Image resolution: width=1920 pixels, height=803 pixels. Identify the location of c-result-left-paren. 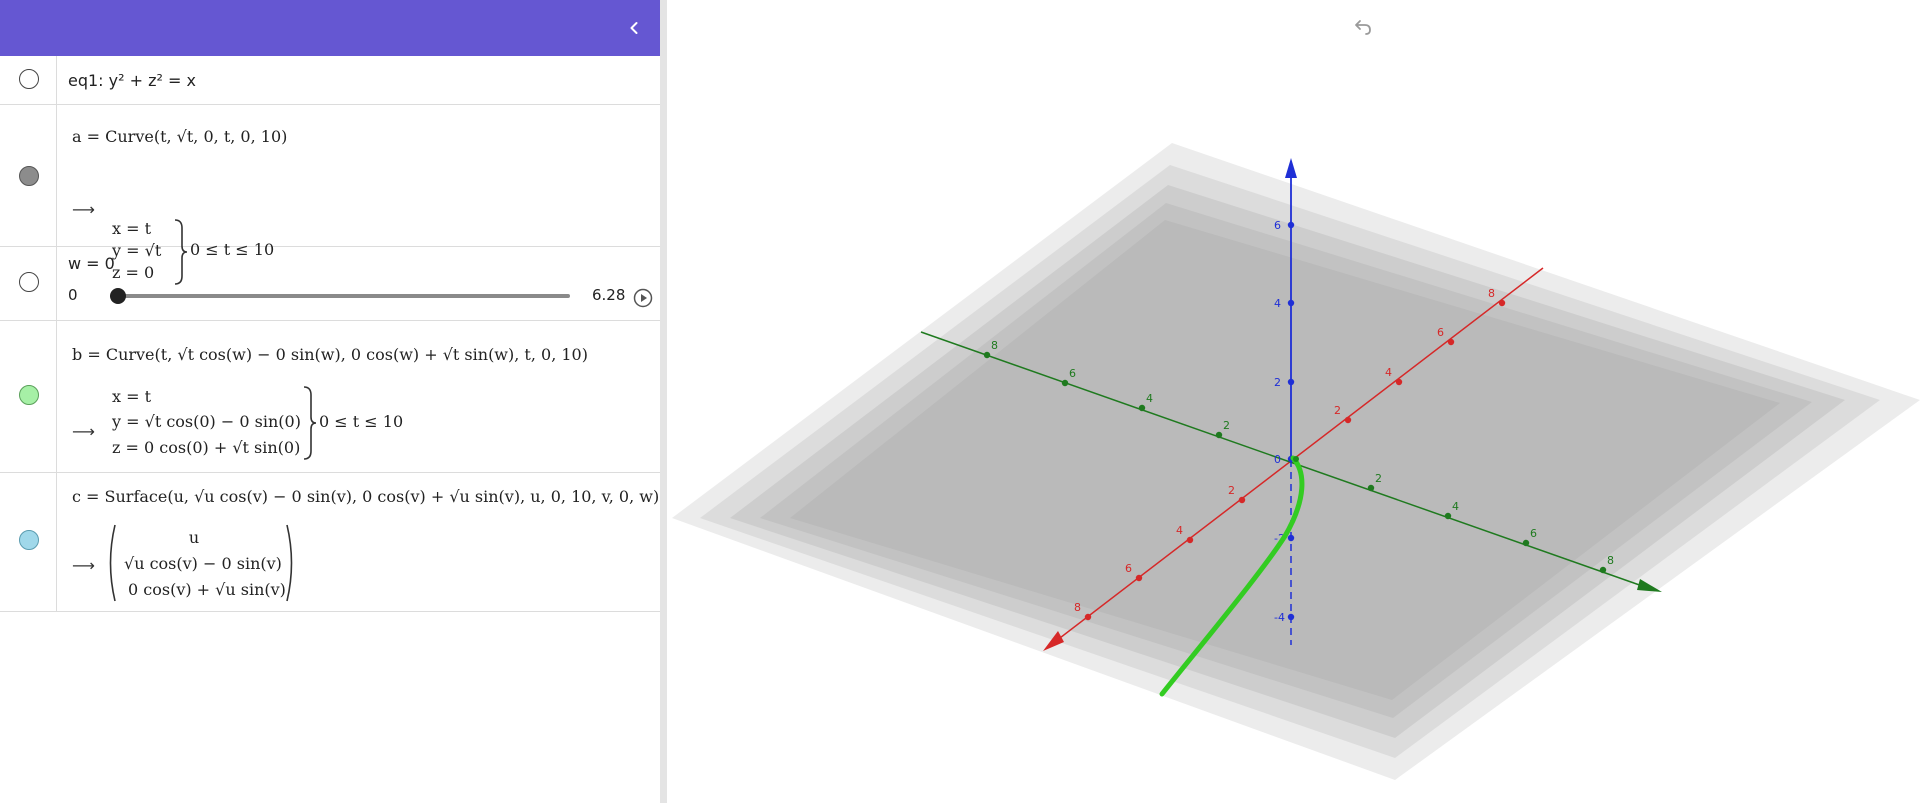
(112, 563).